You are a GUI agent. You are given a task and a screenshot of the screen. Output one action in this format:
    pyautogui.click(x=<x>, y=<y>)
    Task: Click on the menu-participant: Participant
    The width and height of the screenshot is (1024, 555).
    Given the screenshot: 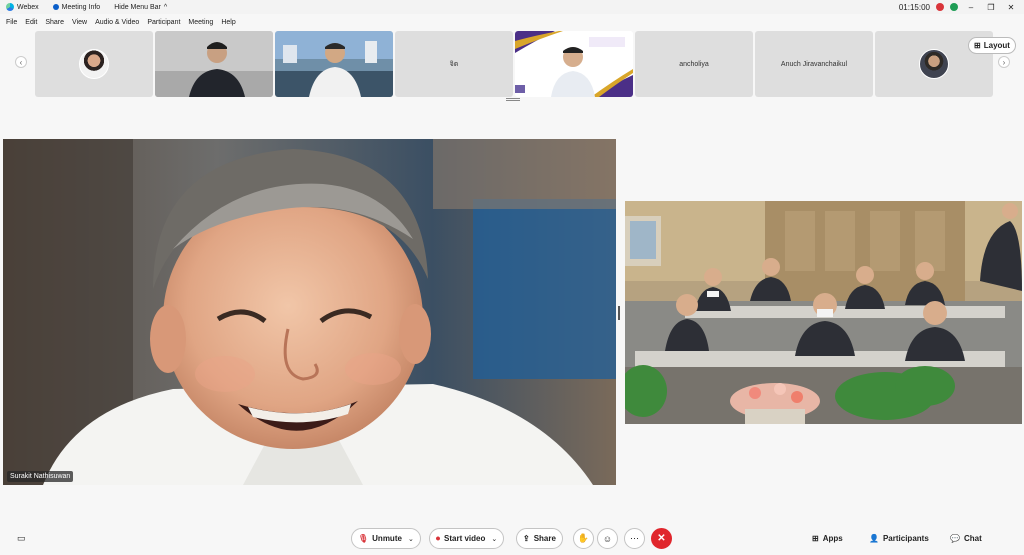 What is the action you would take?
    pyautogui.click(x=163, y=22)
    